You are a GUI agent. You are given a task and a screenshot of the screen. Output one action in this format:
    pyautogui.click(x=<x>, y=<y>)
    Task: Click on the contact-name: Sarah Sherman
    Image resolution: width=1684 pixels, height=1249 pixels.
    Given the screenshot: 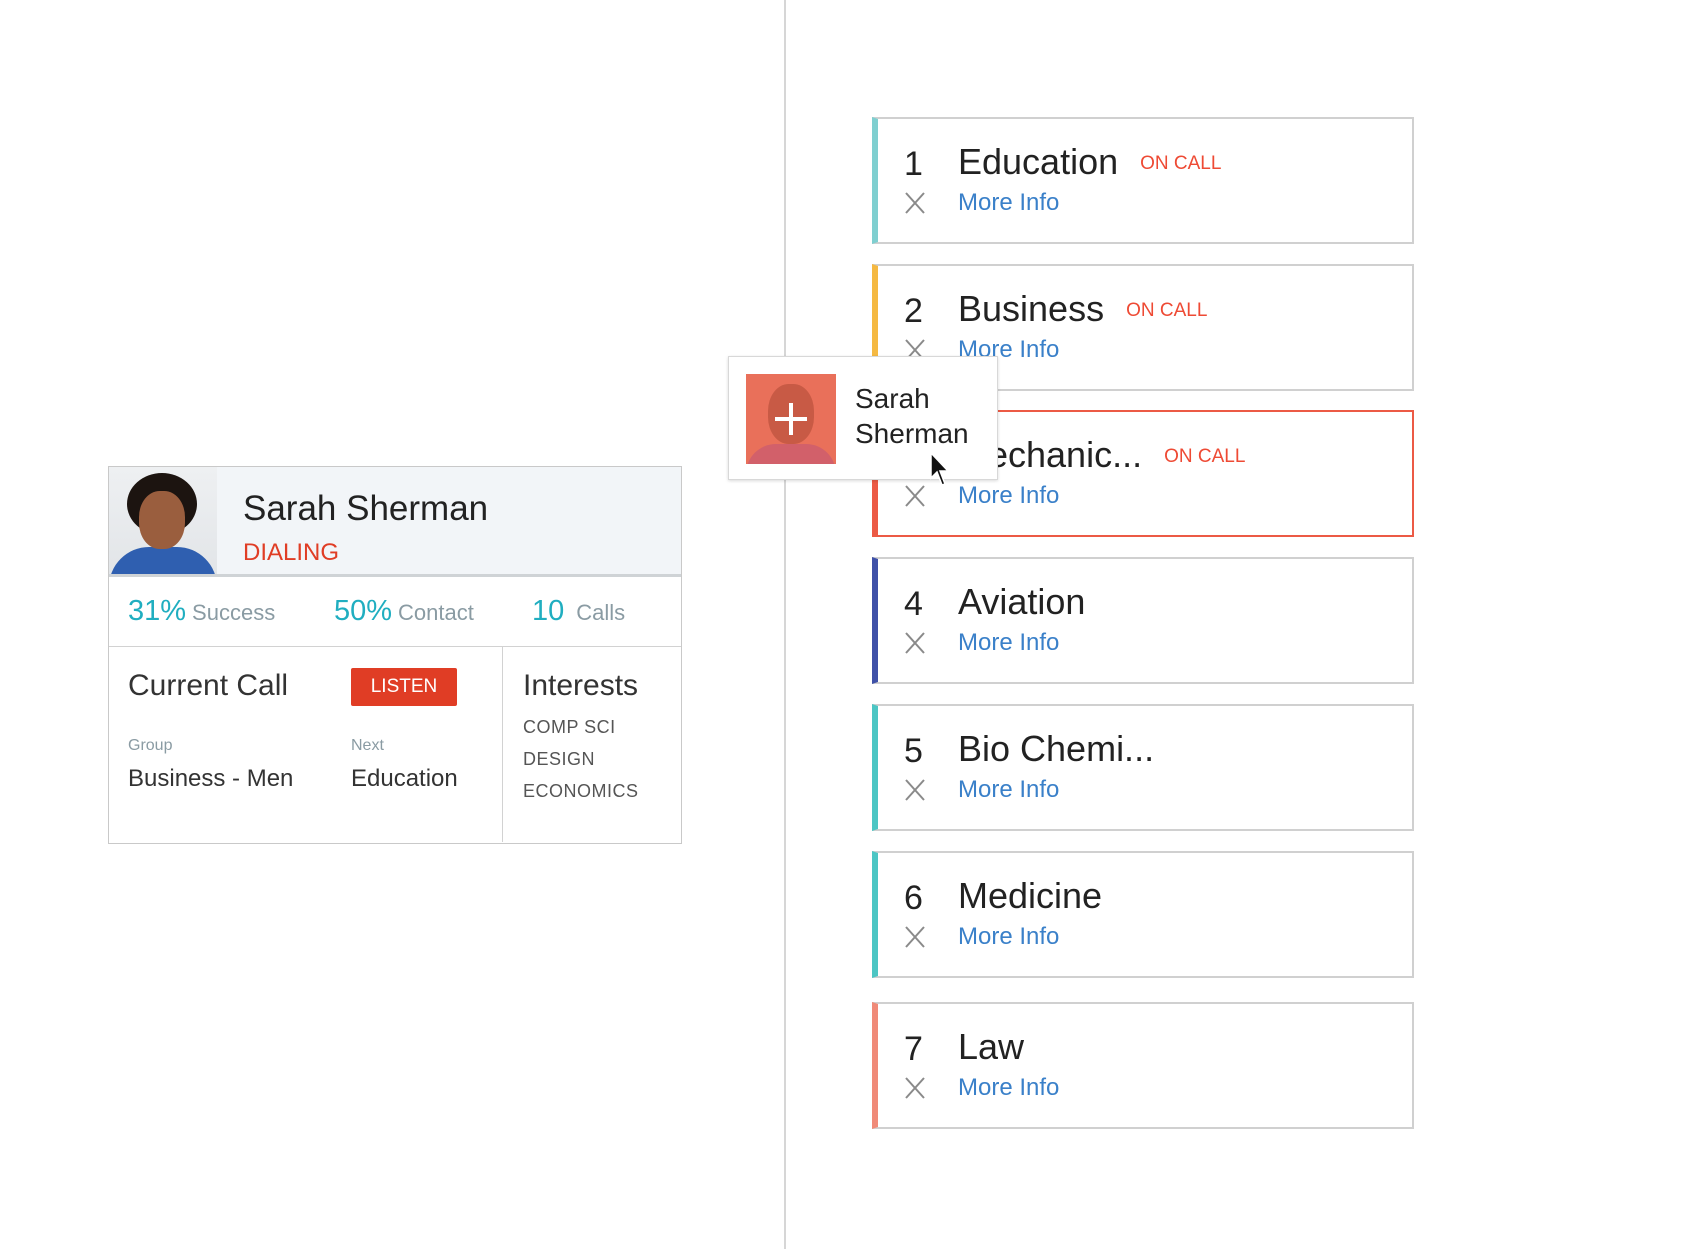 What is the action you would take?
    pyautogui.click(x=366, y=508)
    